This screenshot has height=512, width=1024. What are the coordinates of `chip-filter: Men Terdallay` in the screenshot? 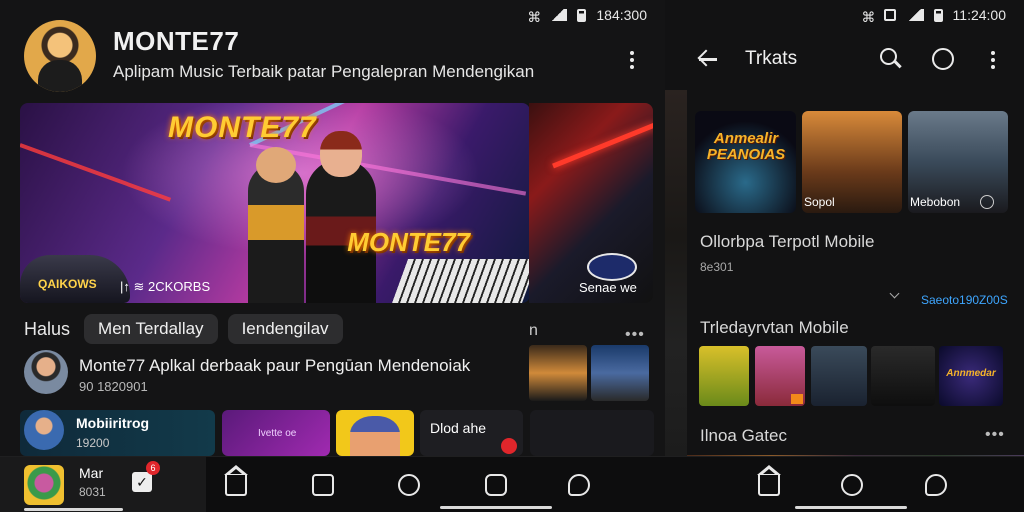 It's located at (151, 329).